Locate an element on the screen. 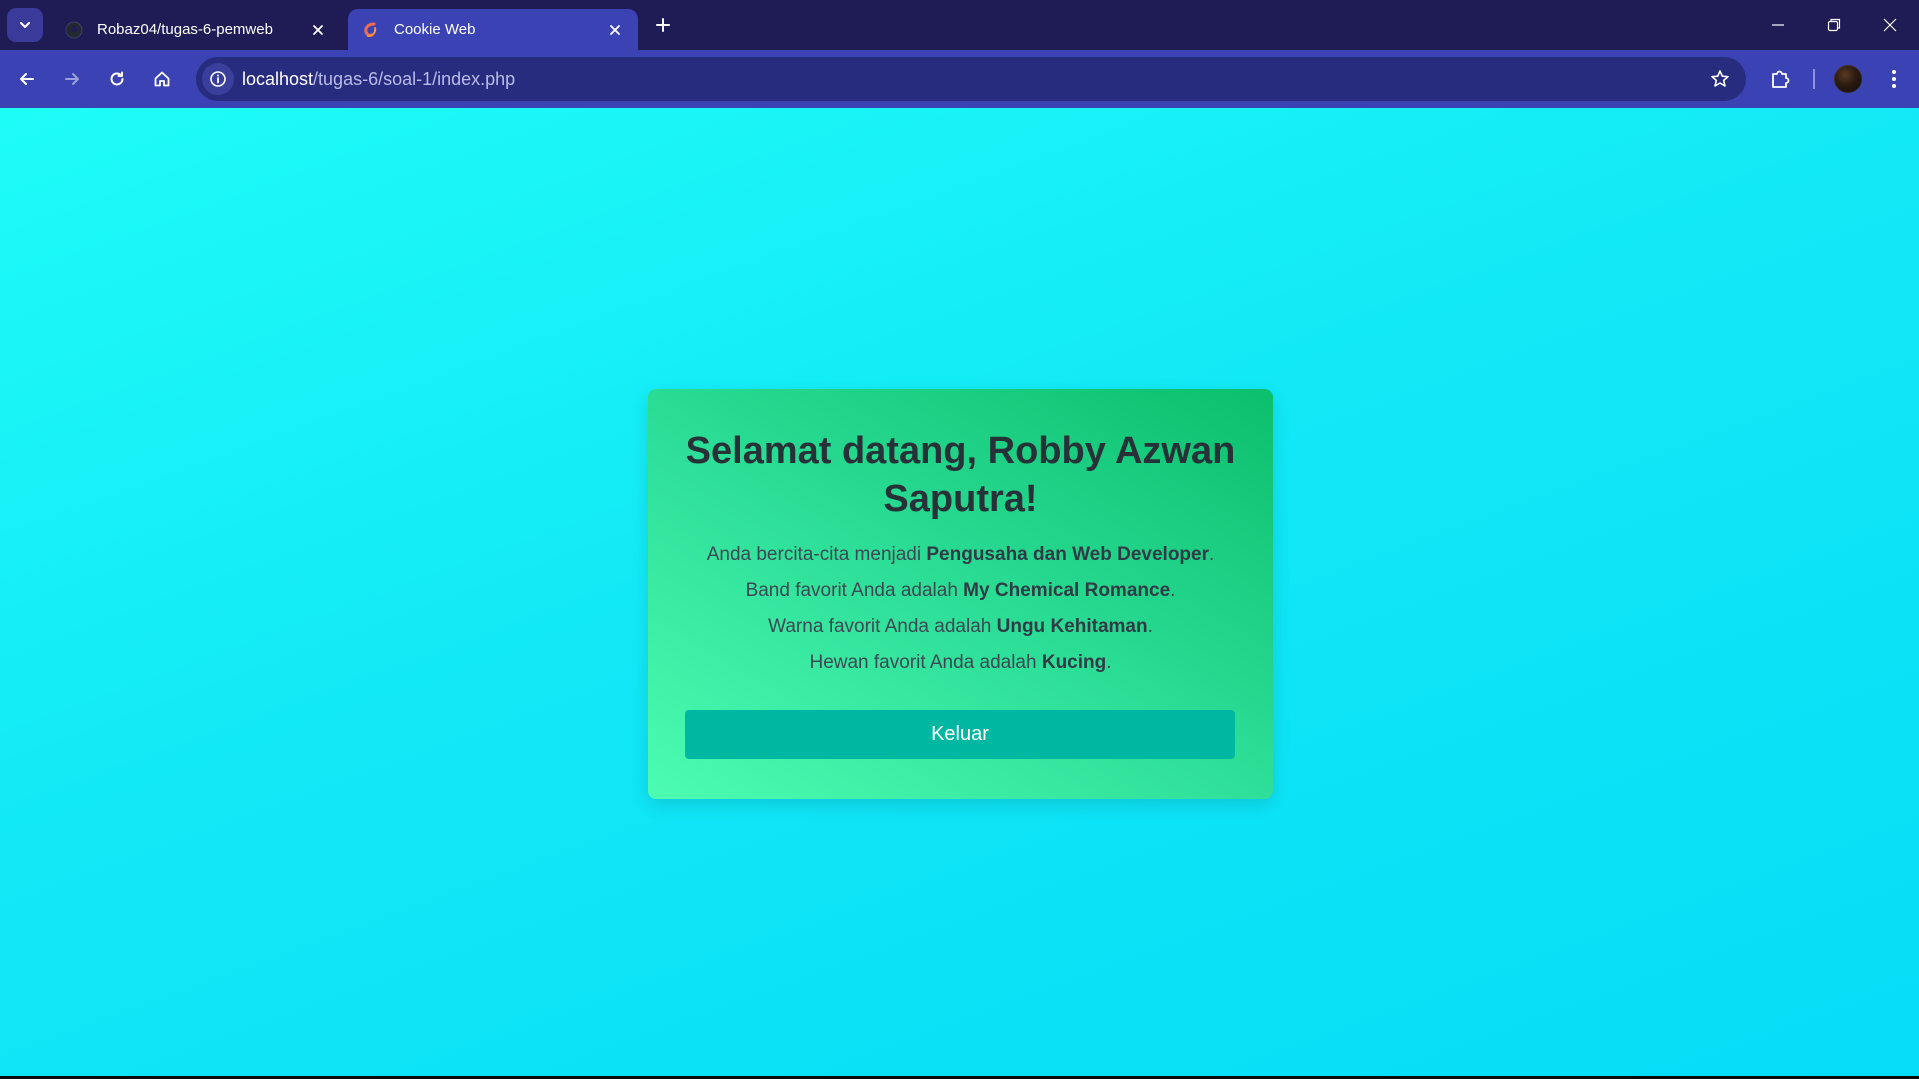 This screenshot has width=1919, height=1079. star-icon is located at coordinates (1720, 78).